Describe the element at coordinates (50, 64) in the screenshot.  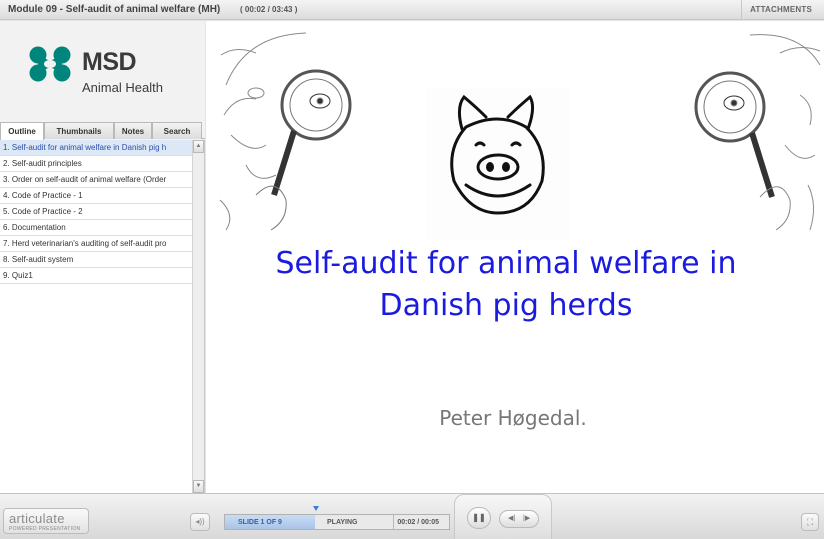
I see `msd-logo-icon` at that location.